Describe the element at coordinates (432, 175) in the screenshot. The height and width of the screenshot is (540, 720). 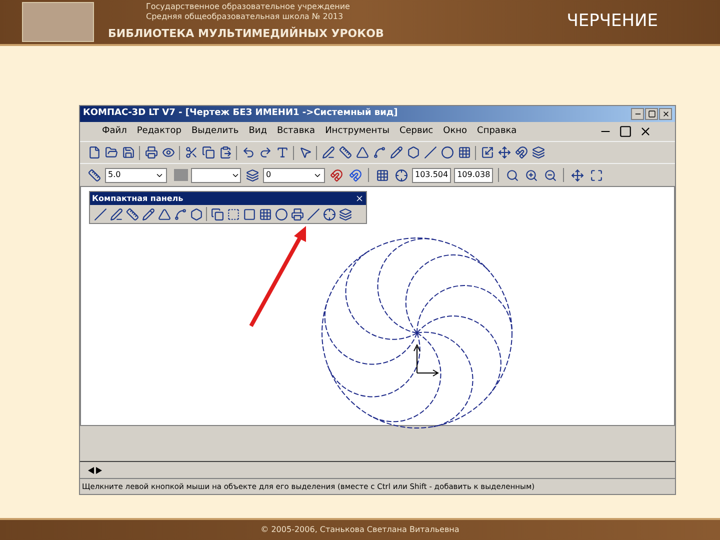
I see `x-coordinate-field: 103.504` at that location.